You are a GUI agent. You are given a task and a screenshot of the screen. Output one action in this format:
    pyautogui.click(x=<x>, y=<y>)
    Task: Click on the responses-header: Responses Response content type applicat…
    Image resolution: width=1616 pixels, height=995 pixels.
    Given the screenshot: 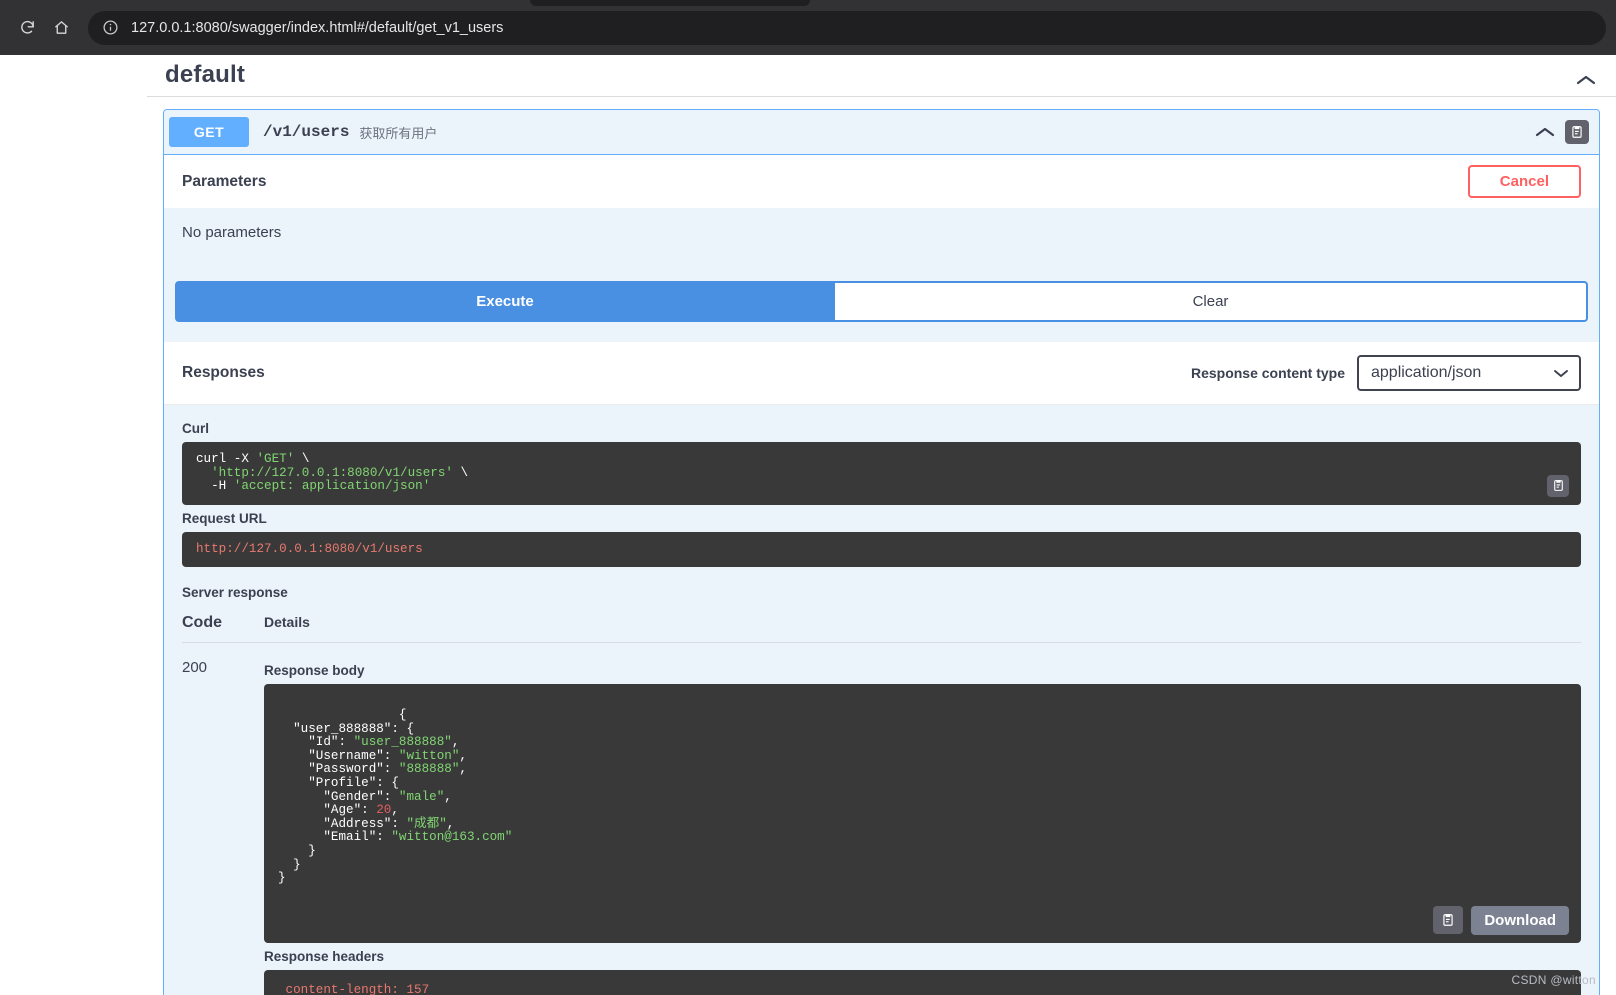 What is the action you would take?
    pyautogui.click(x=881, y=373)
    